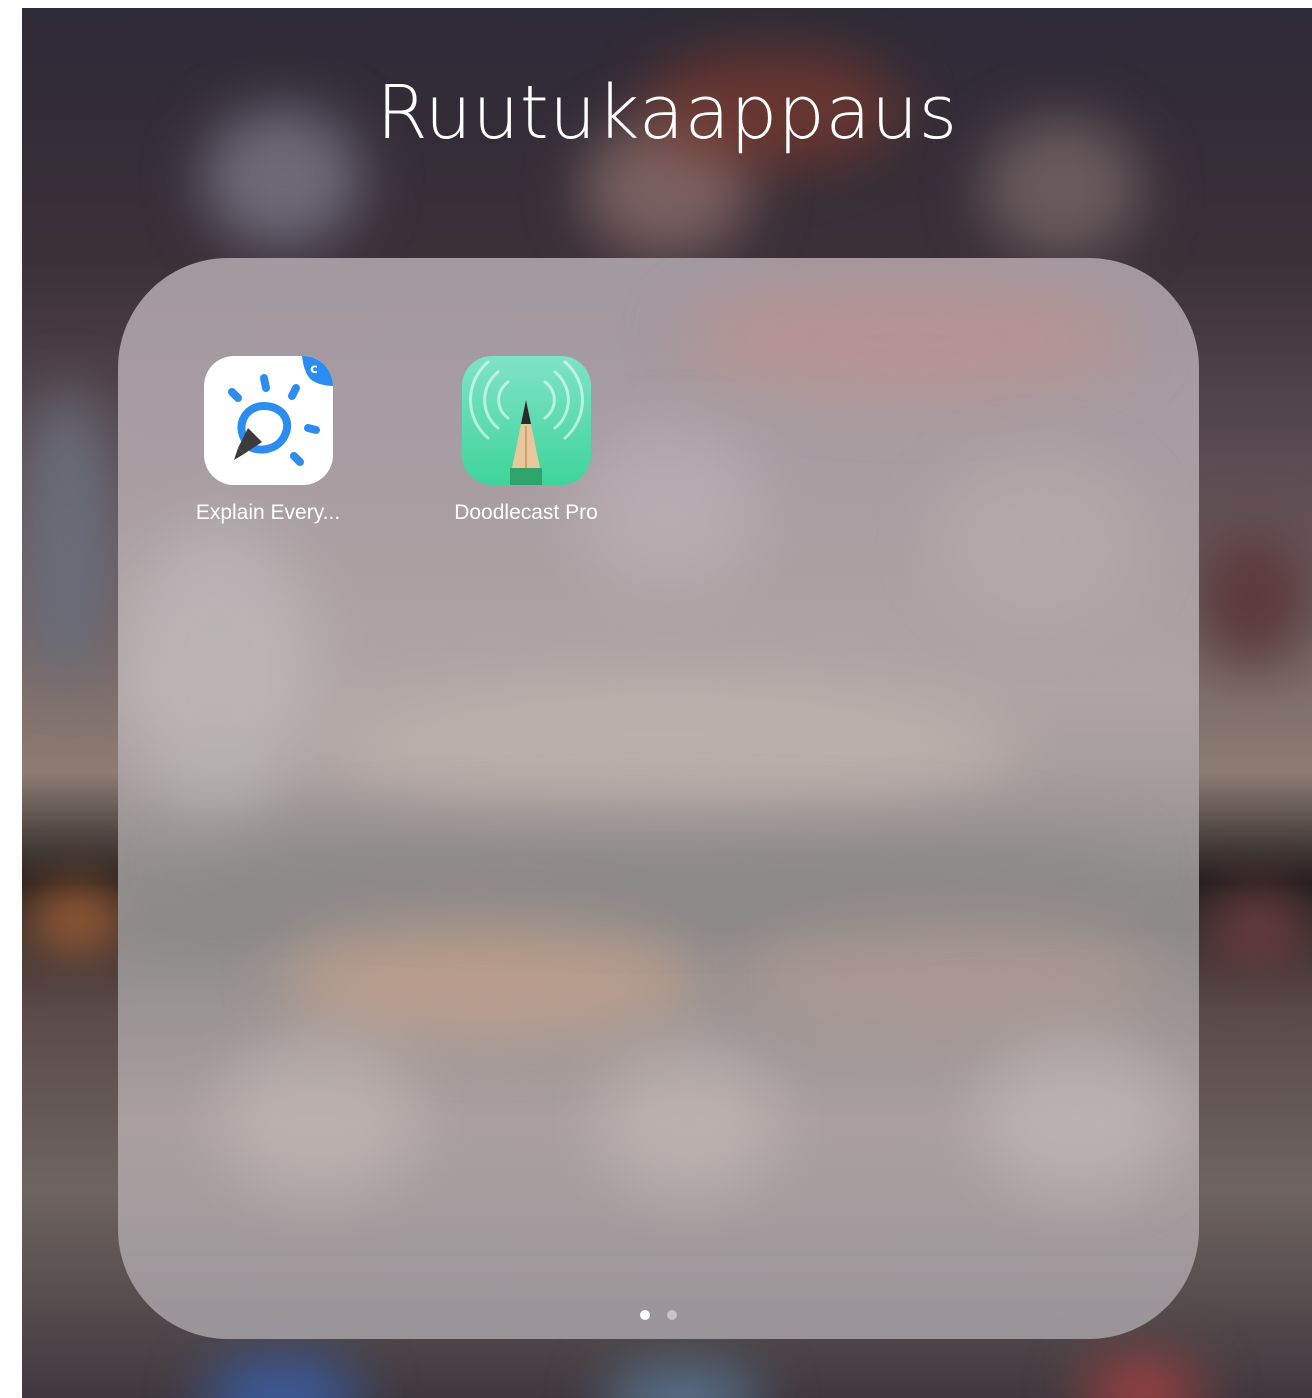 The width and height of the screenshot is (1312, 1398). What do you see at coordinates (526, 420) in the screenshot?
I see `doodlecast-pencil-icon` at bounding box center [526, 420].